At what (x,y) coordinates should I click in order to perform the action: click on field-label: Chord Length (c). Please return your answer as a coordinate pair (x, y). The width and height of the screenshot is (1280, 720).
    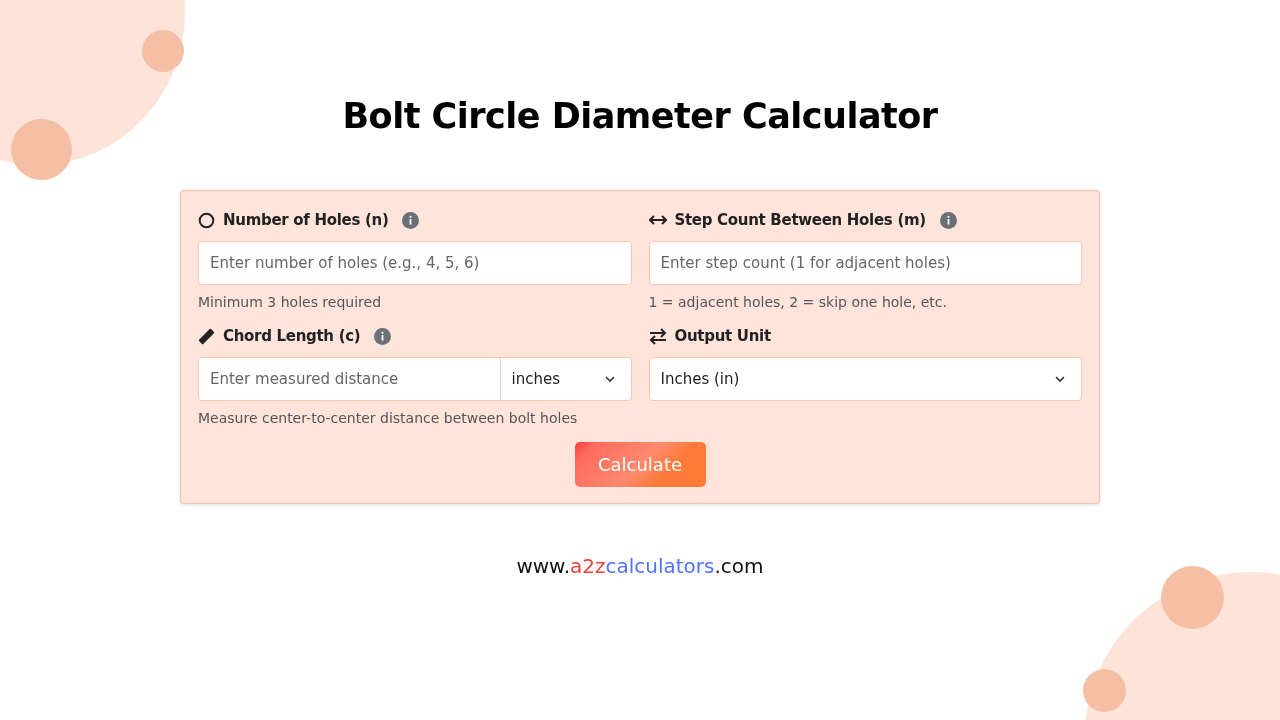
    Looking at the image, I should click on (292, 336).